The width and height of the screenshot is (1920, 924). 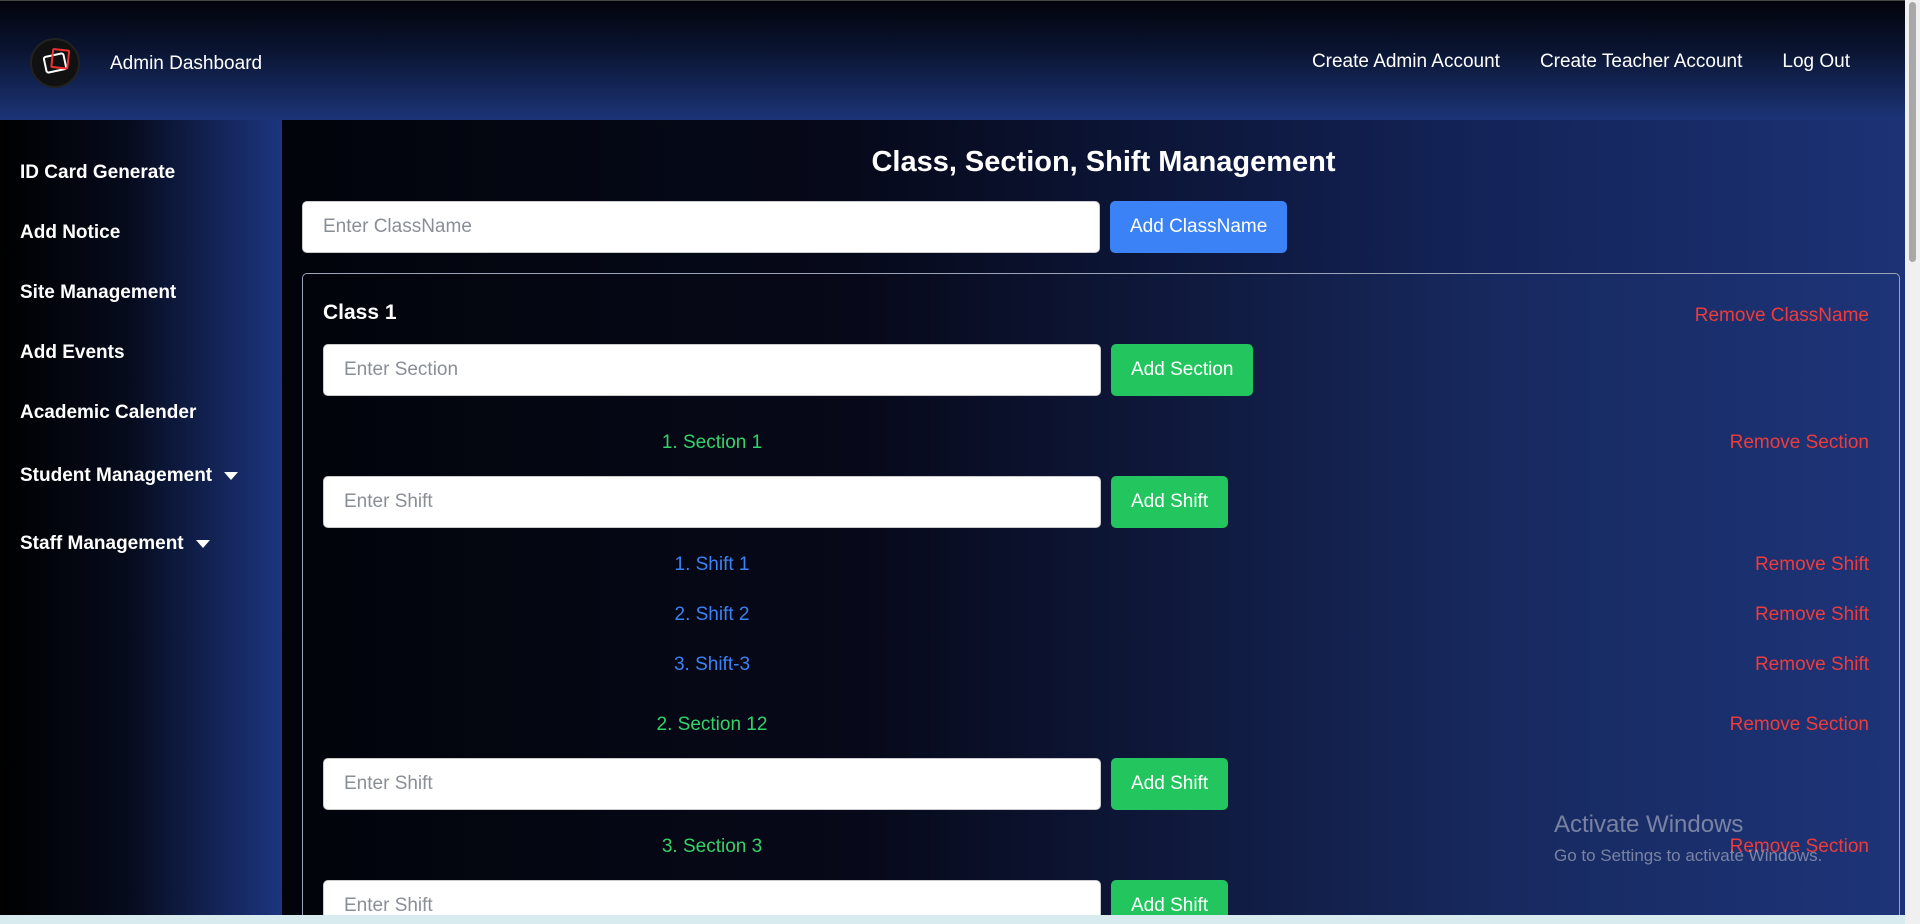 I want to click on logo-icon, so click(x=55, y=63).